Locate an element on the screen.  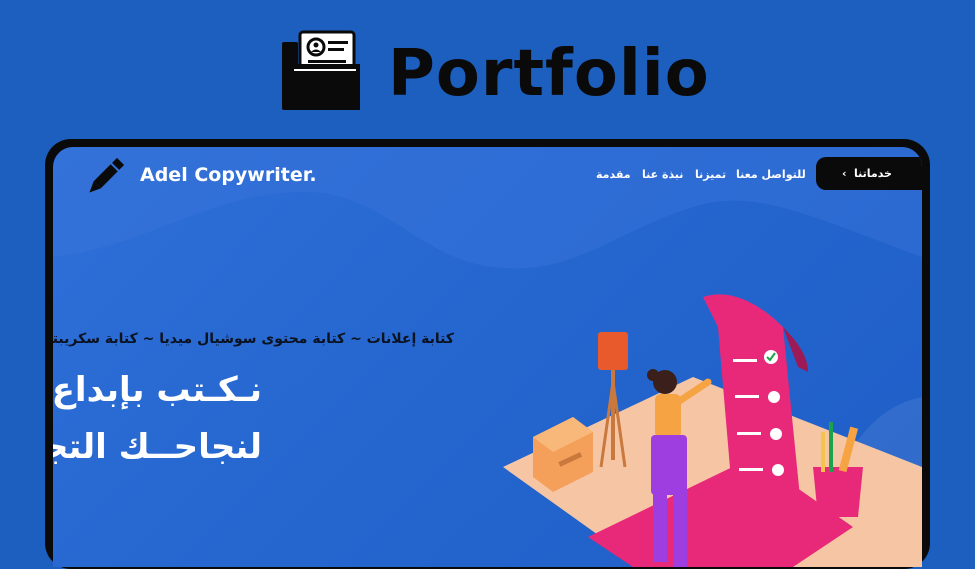
hero-heading-line-2: لنجاحــك التجـــاري is located at coordinates (157, 447).